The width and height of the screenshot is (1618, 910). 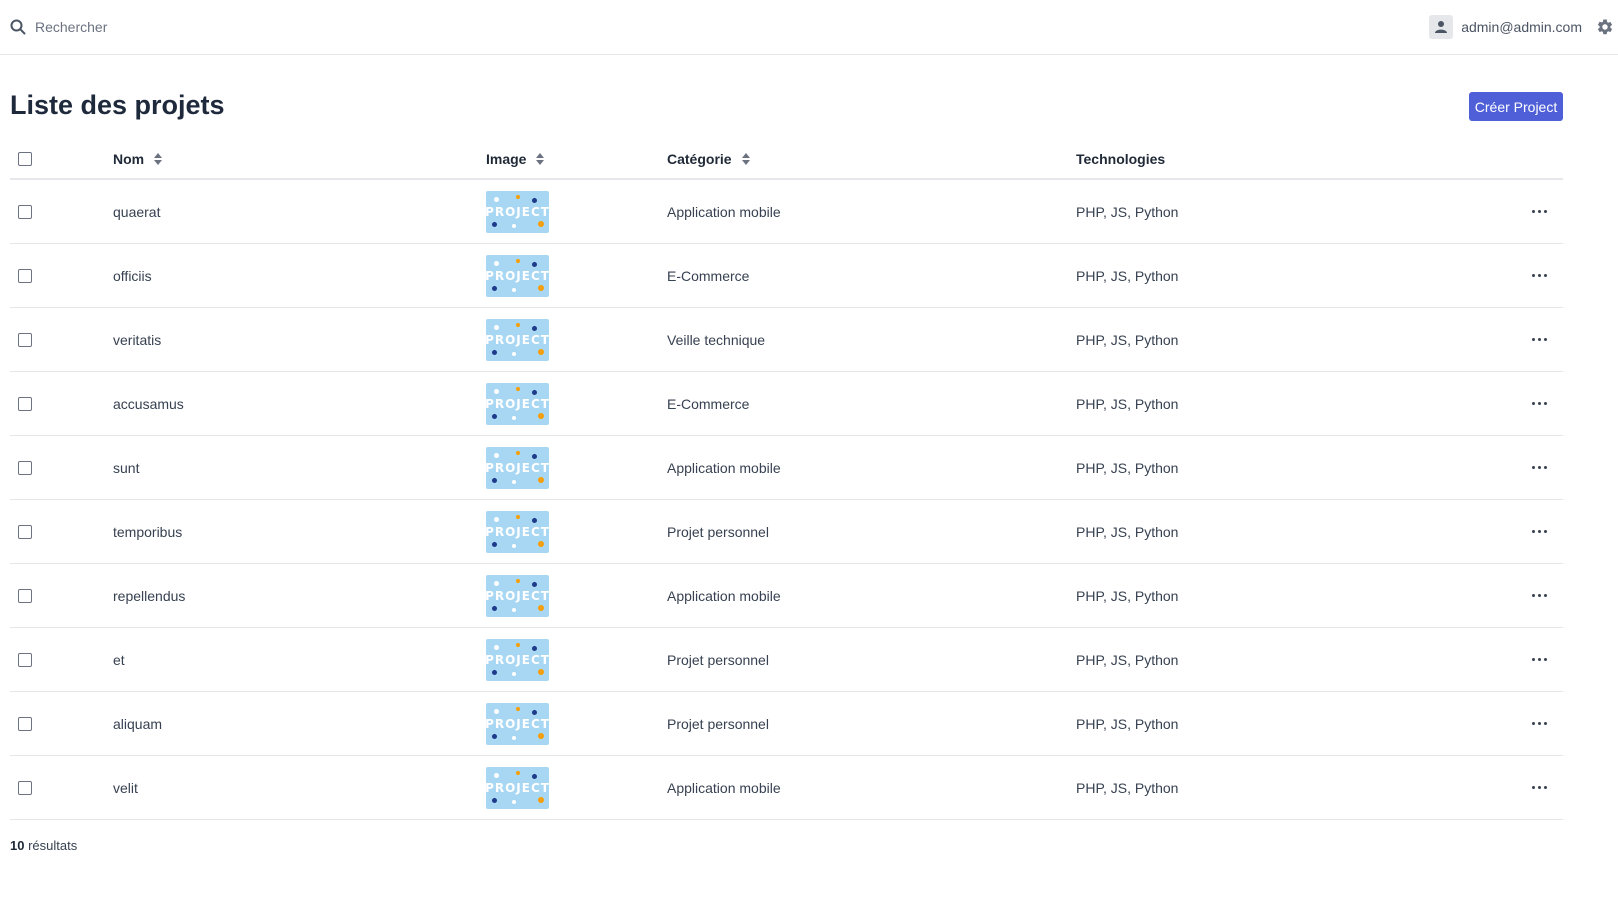 What do you see at coordinates (137, 339) in the screenshot?
I see `project-name: veritatis` at bounding box center [137, 339].